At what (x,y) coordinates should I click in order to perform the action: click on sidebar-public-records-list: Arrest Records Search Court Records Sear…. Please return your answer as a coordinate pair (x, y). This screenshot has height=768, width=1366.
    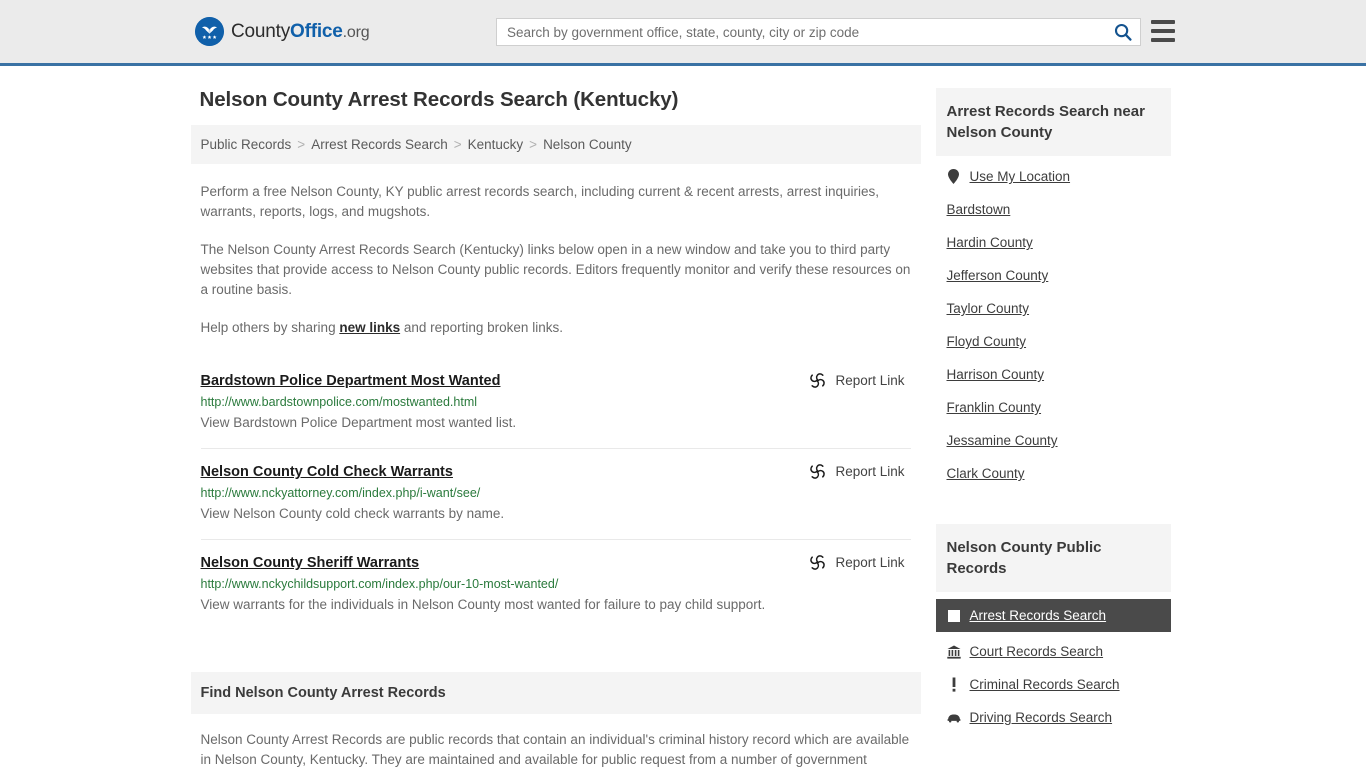
    Looking at the image, I should click on (1053, 663).